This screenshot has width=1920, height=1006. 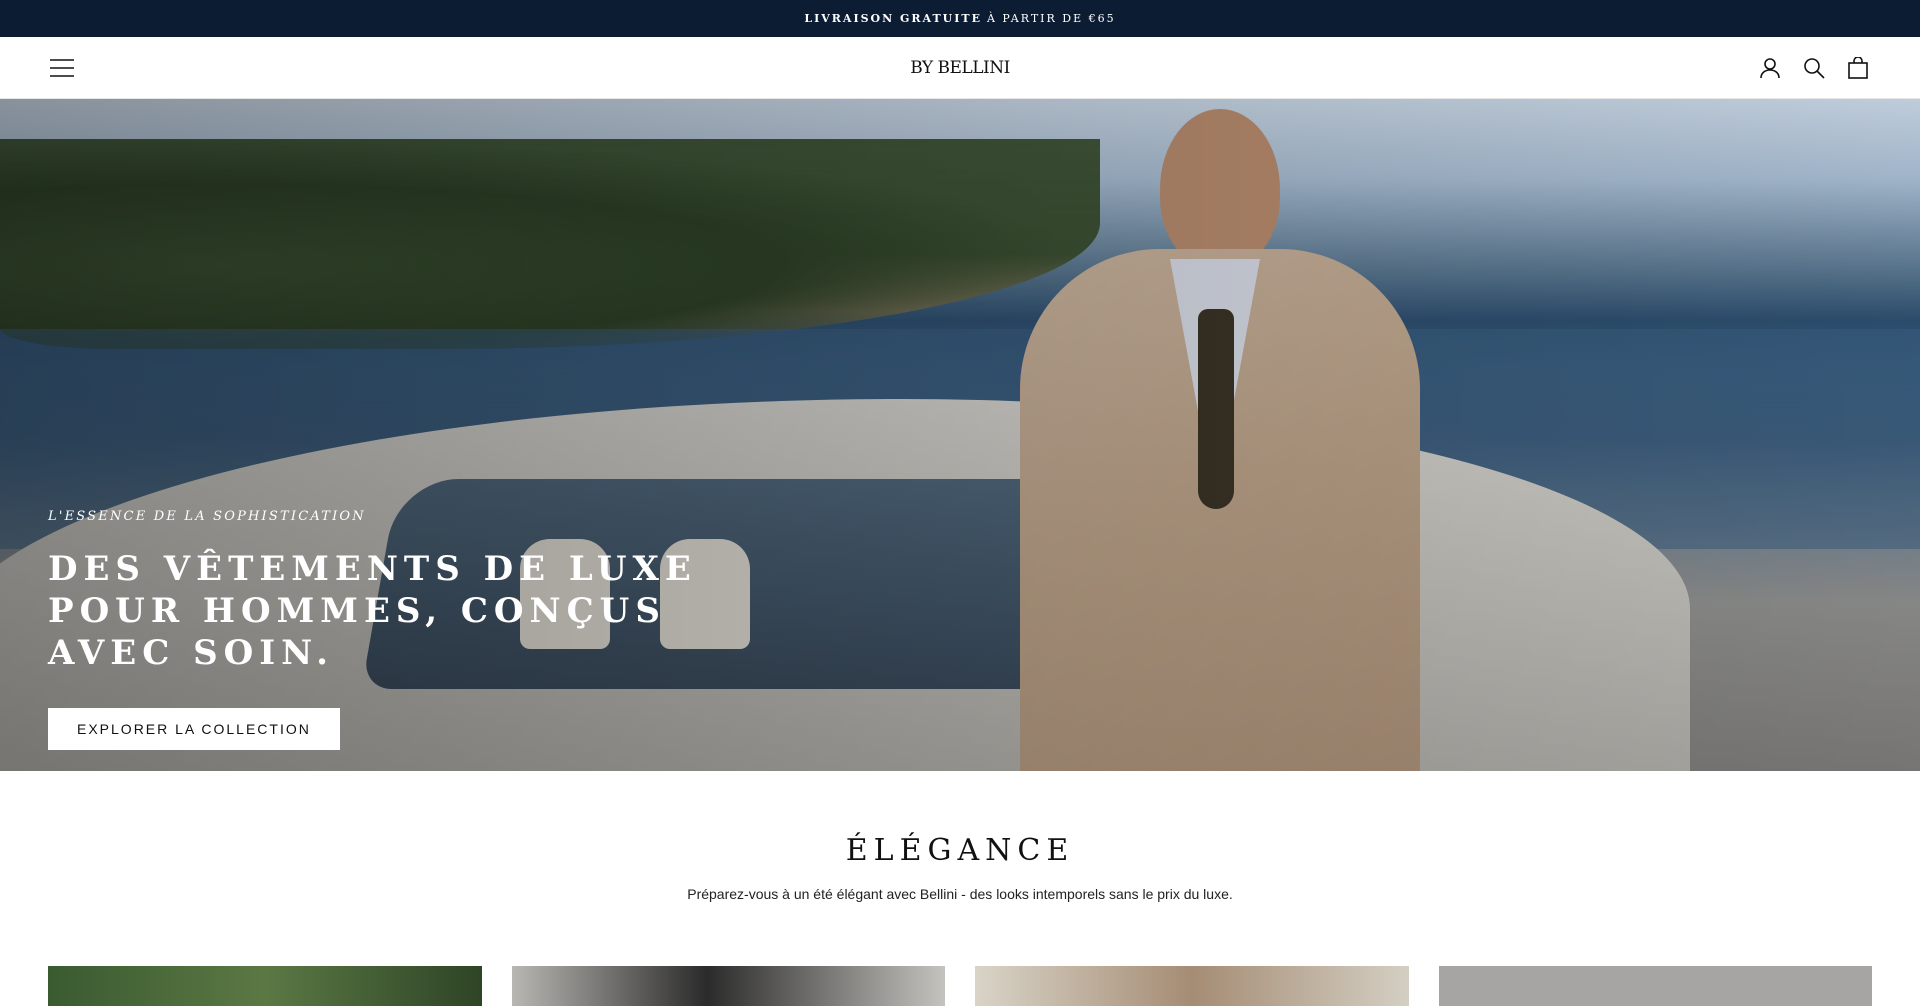 What do you see at coordinates (194, 729) in the screenshot?
I see `explore-collection-button: EXPLORER LA COLLECTION` at bounding box center [194, 729].